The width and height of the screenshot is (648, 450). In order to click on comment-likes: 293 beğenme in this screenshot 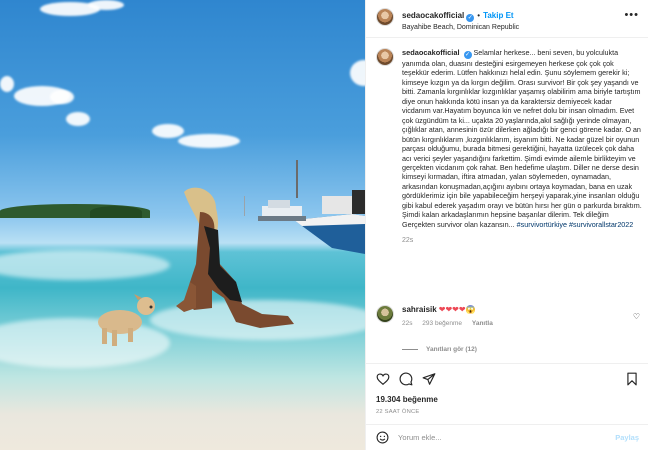, I will do `click(442, 323)`.